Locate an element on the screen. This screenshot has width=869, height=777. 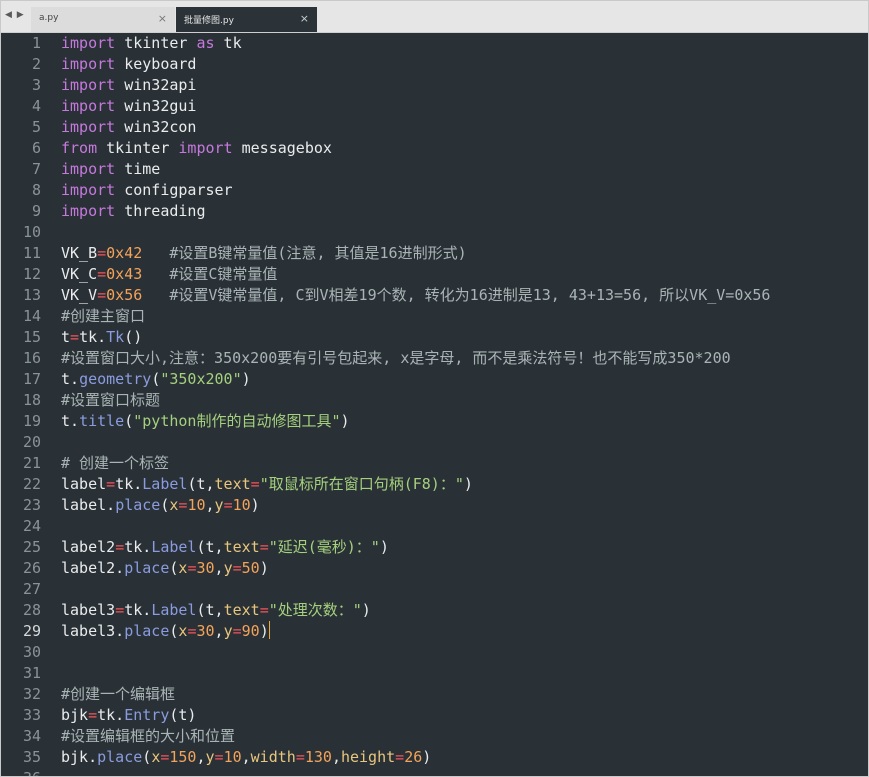
code-text: import win32gui is located at coordinates (128, 106).